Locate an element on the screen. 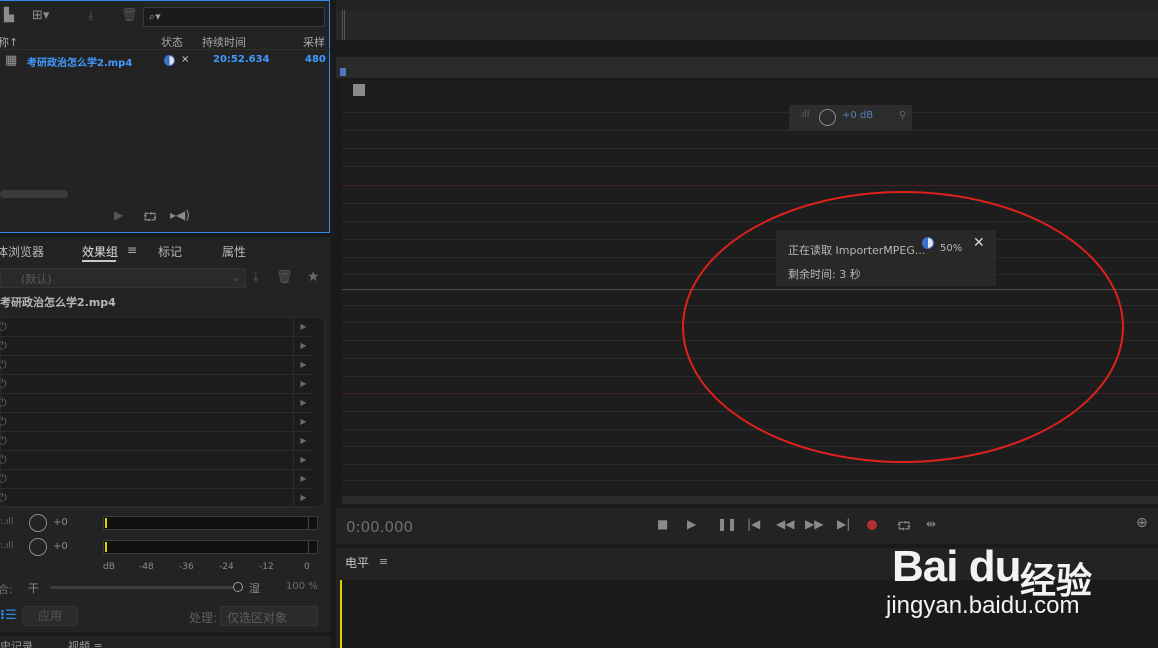 The height and width of the screenshot is (648, 1158). fast-forward-icon: ▶▶ is located at coordinates (814, 524).